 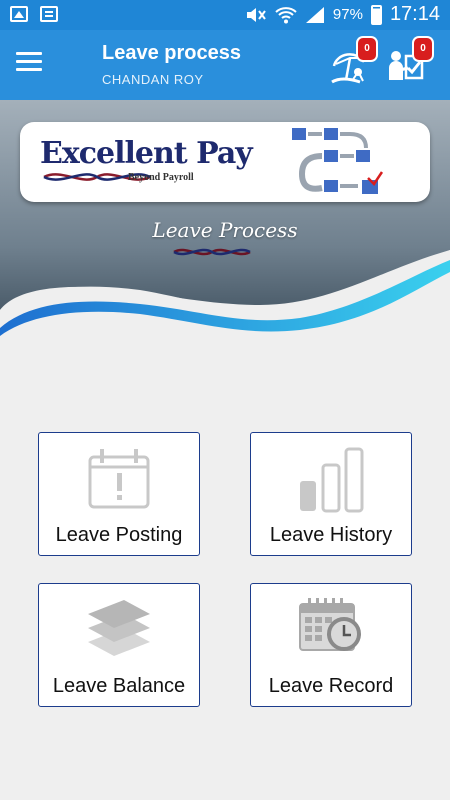 I want to click on mute-icon, so click(x=256, y=14).